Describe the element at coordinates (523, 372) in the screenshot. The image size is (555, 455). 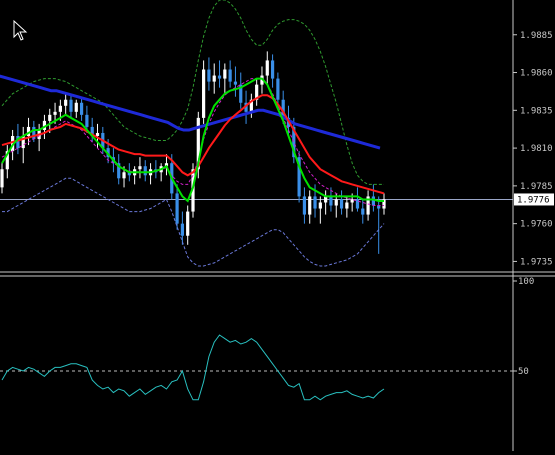
I see `oscillator-tick-label: 50` at that location.